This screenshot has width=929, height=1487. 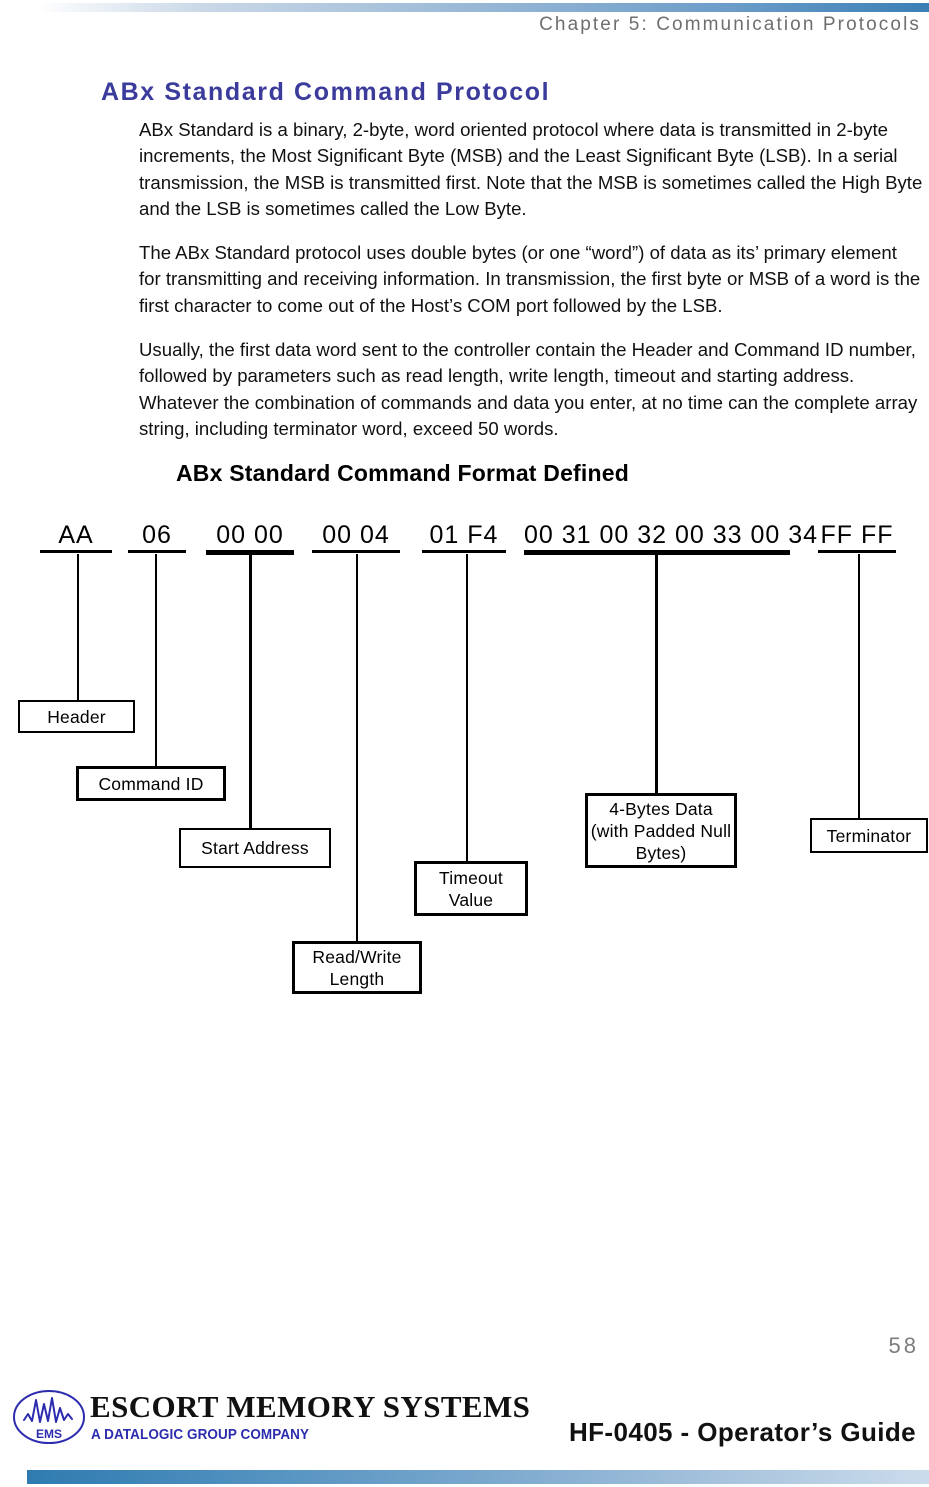 I want to click on label-text-read-write-length-line-2: Length, so click(x=357, y=978).